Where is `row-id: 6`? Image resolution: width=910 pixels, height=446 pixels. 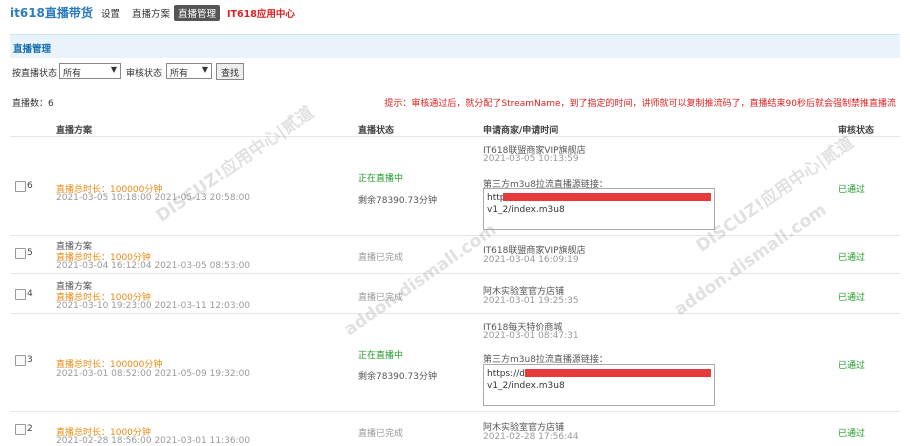 row-id: 6 is located at coordinates (30, 186).